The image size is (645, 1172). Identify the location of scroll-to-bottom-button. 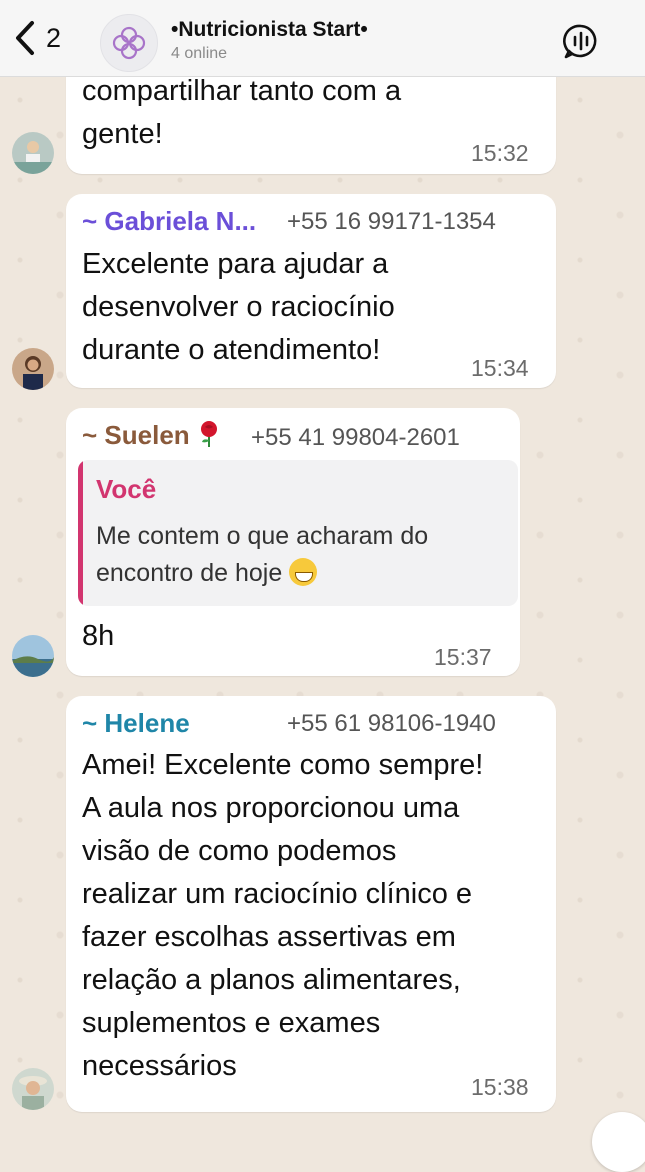
(618, 1142).